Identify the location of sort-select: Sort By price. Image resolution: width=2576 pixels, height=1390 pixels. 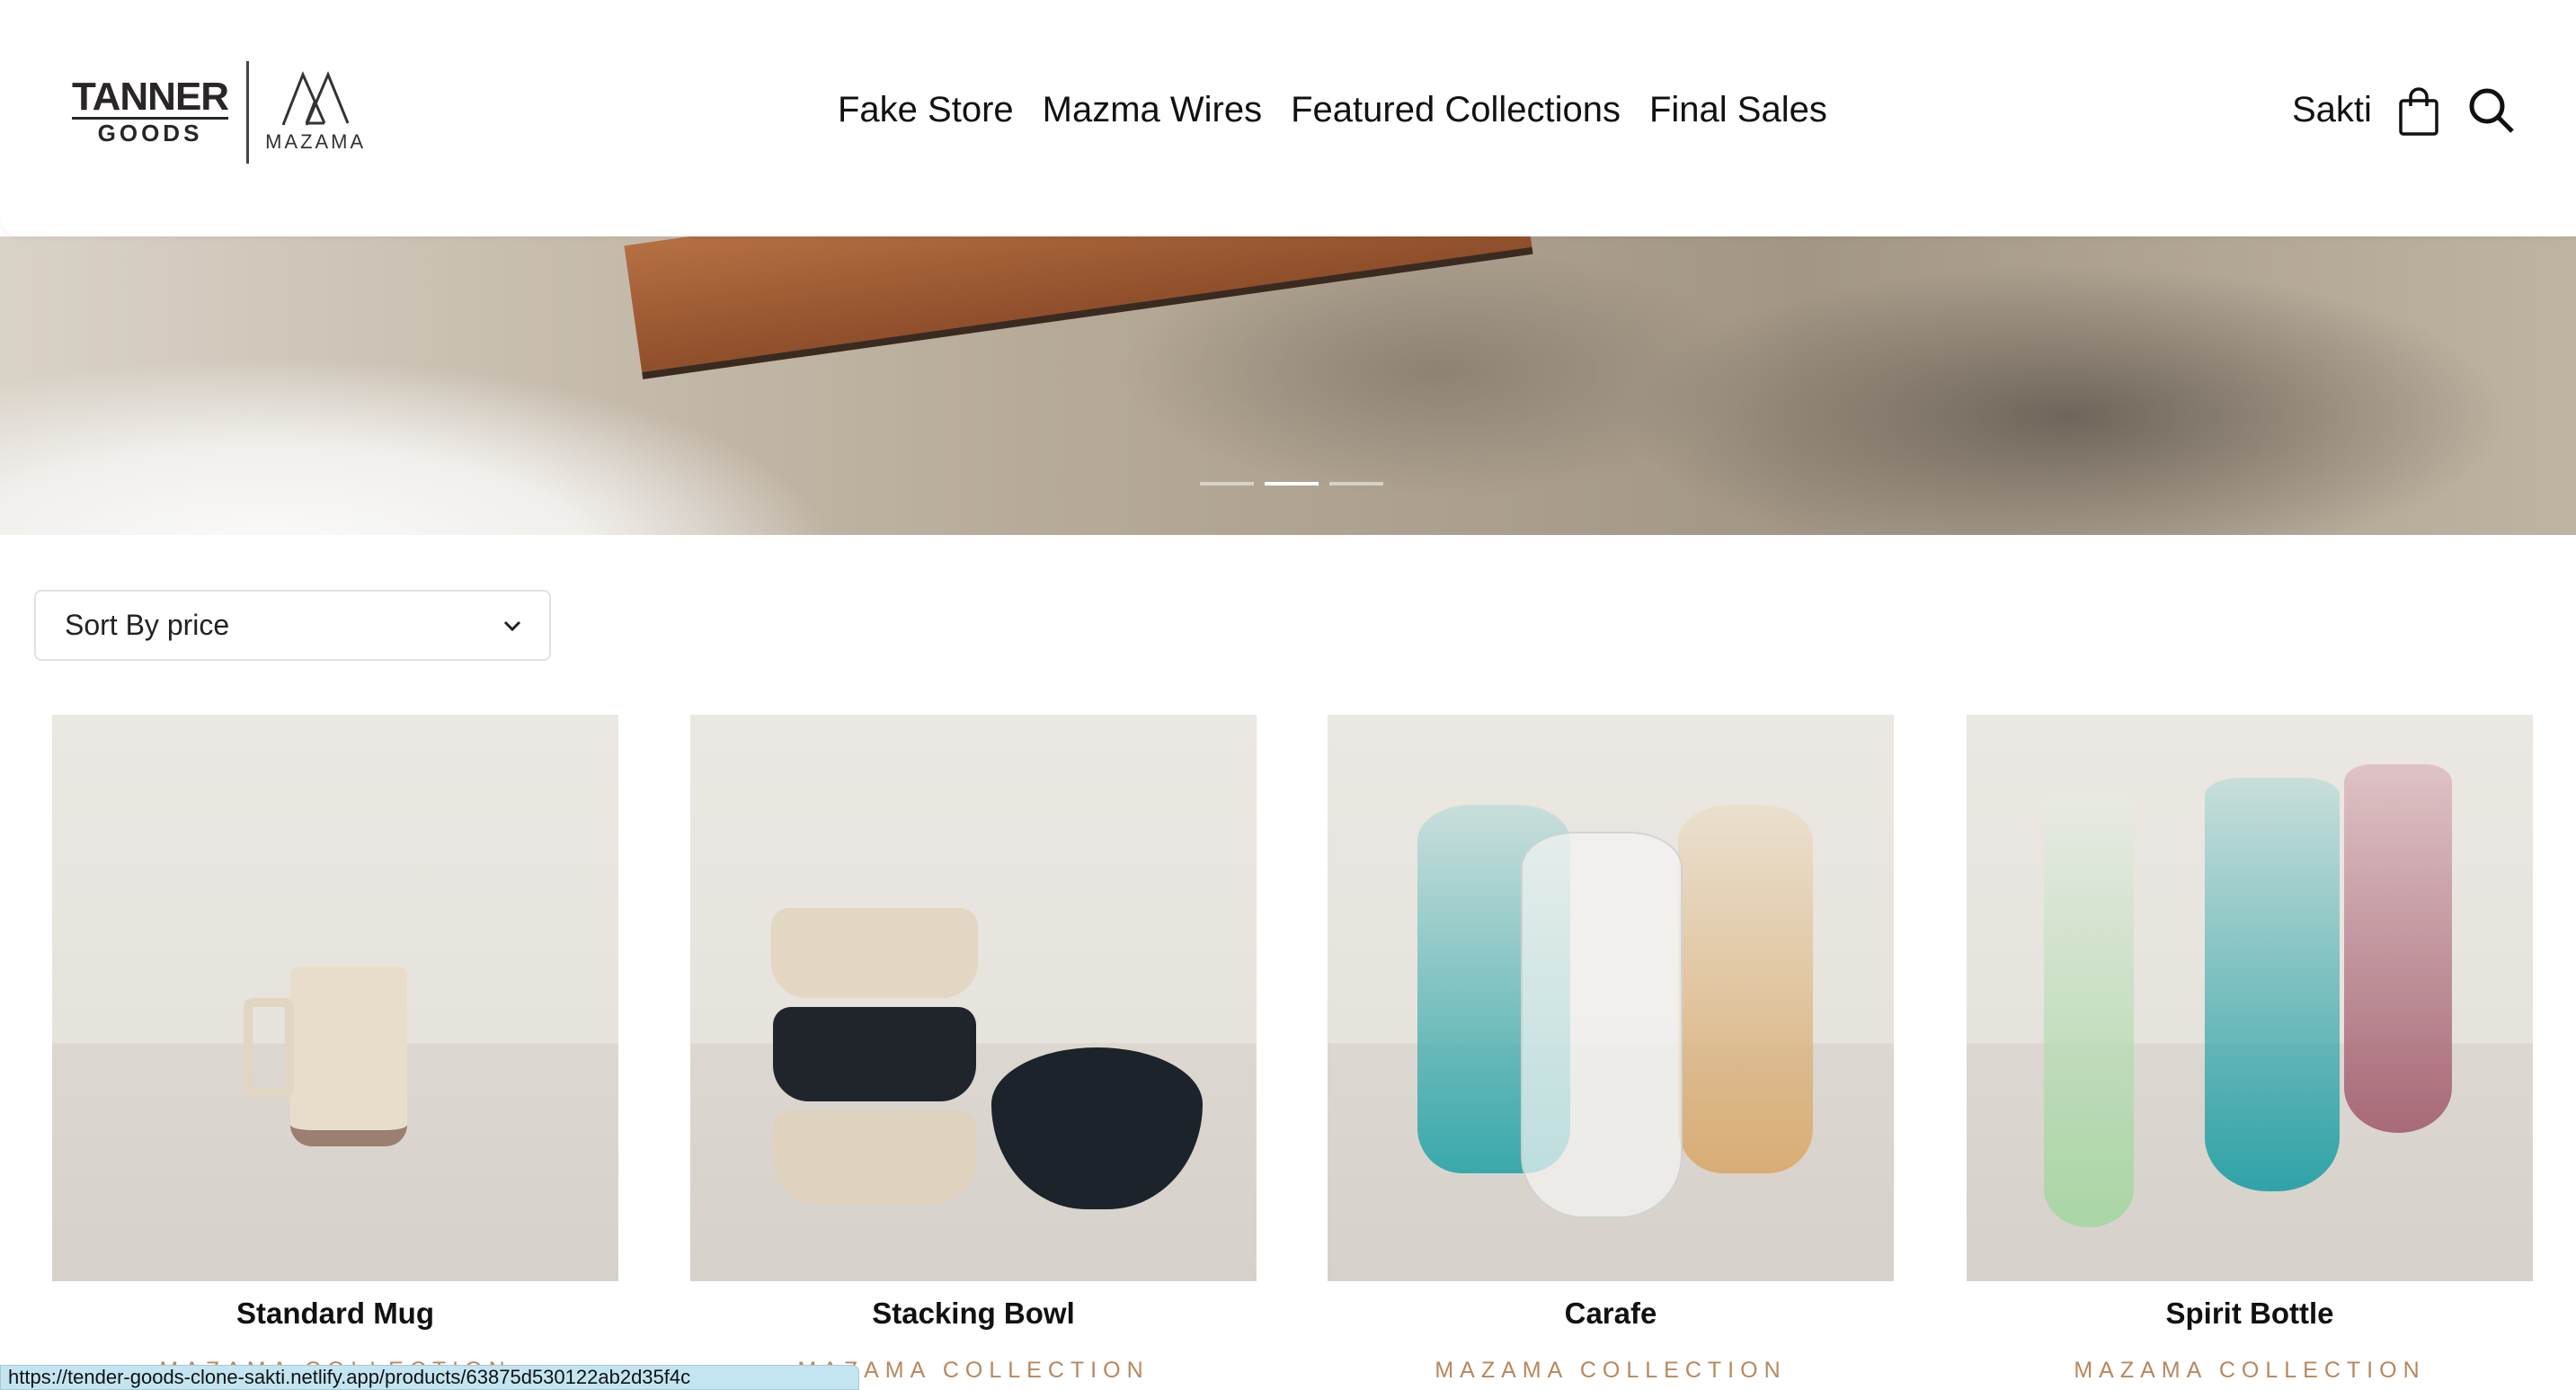
(292, 625).